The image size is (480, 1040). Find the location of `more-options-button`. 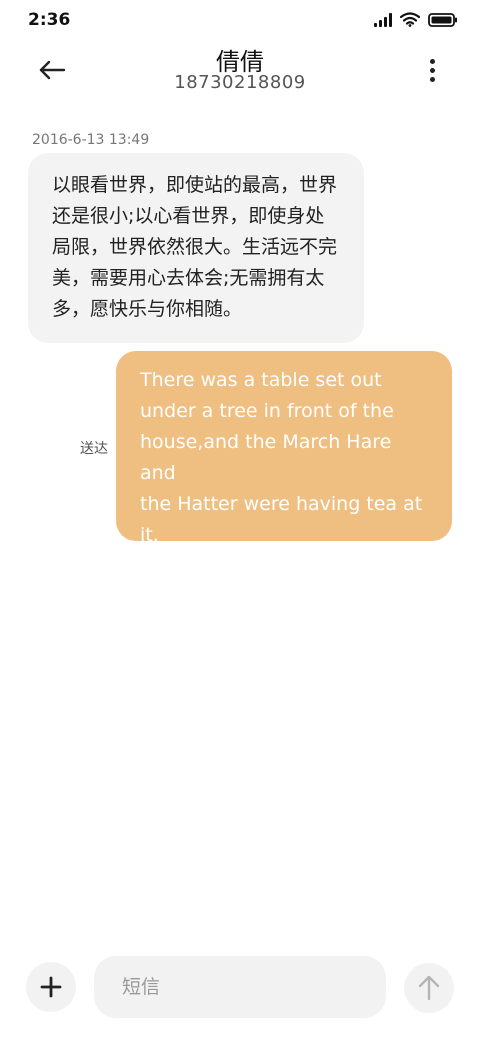

more-options-button is located at coordinates (432, 70).